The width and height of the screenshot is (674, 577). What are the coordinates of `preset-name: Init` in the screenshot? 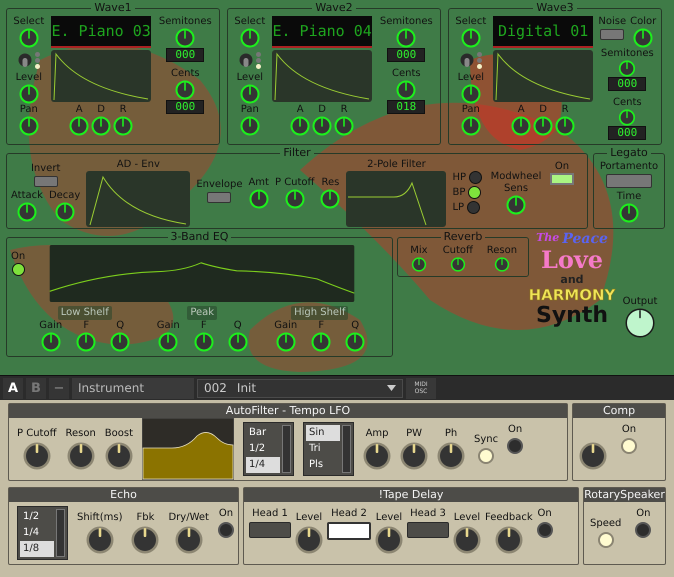 It's located at (247, 388).